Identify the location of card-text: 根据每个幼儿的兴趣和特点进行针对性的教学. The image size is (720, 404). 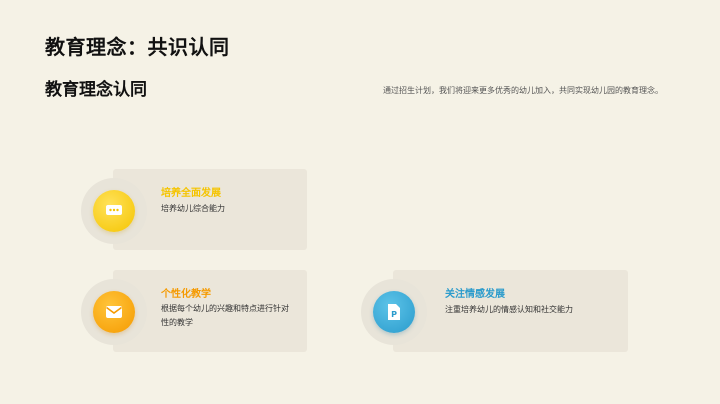
(225, 315).